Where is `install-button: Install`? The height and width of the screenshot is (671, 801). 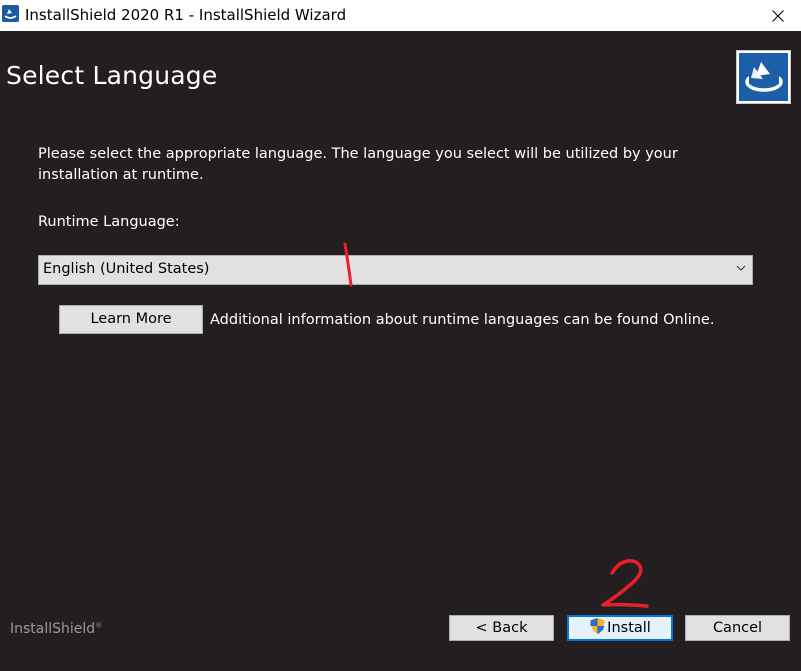 install-button: Install is located at coordinates (620, 628).